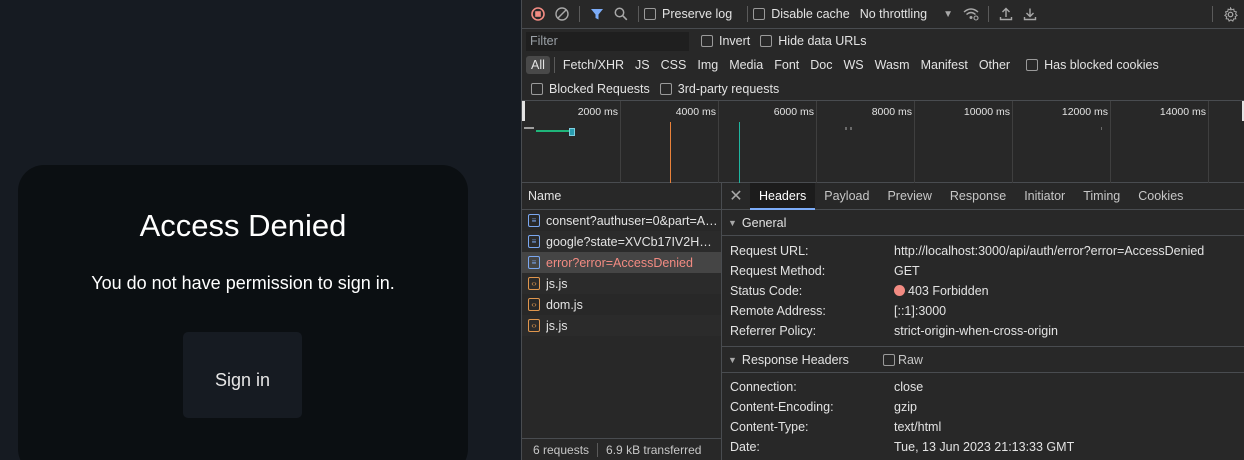 The width and height of the screenshot is (1244, 460). What do you see at coordinates (1030, 14) in the screenshot?
I see `export-har-icon` at bounding box center [1030, 14].